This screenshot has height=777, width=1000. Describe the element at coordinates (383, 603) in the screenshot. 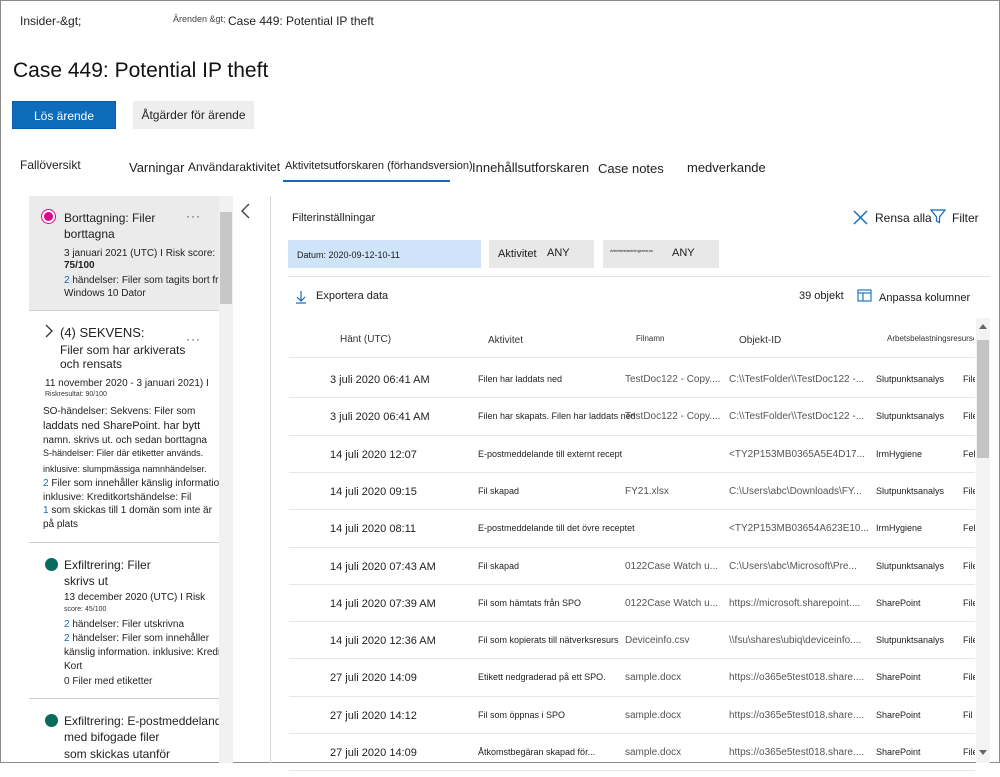

I see `cell-time: 14 juli 2020 07:39 AM` at that location.